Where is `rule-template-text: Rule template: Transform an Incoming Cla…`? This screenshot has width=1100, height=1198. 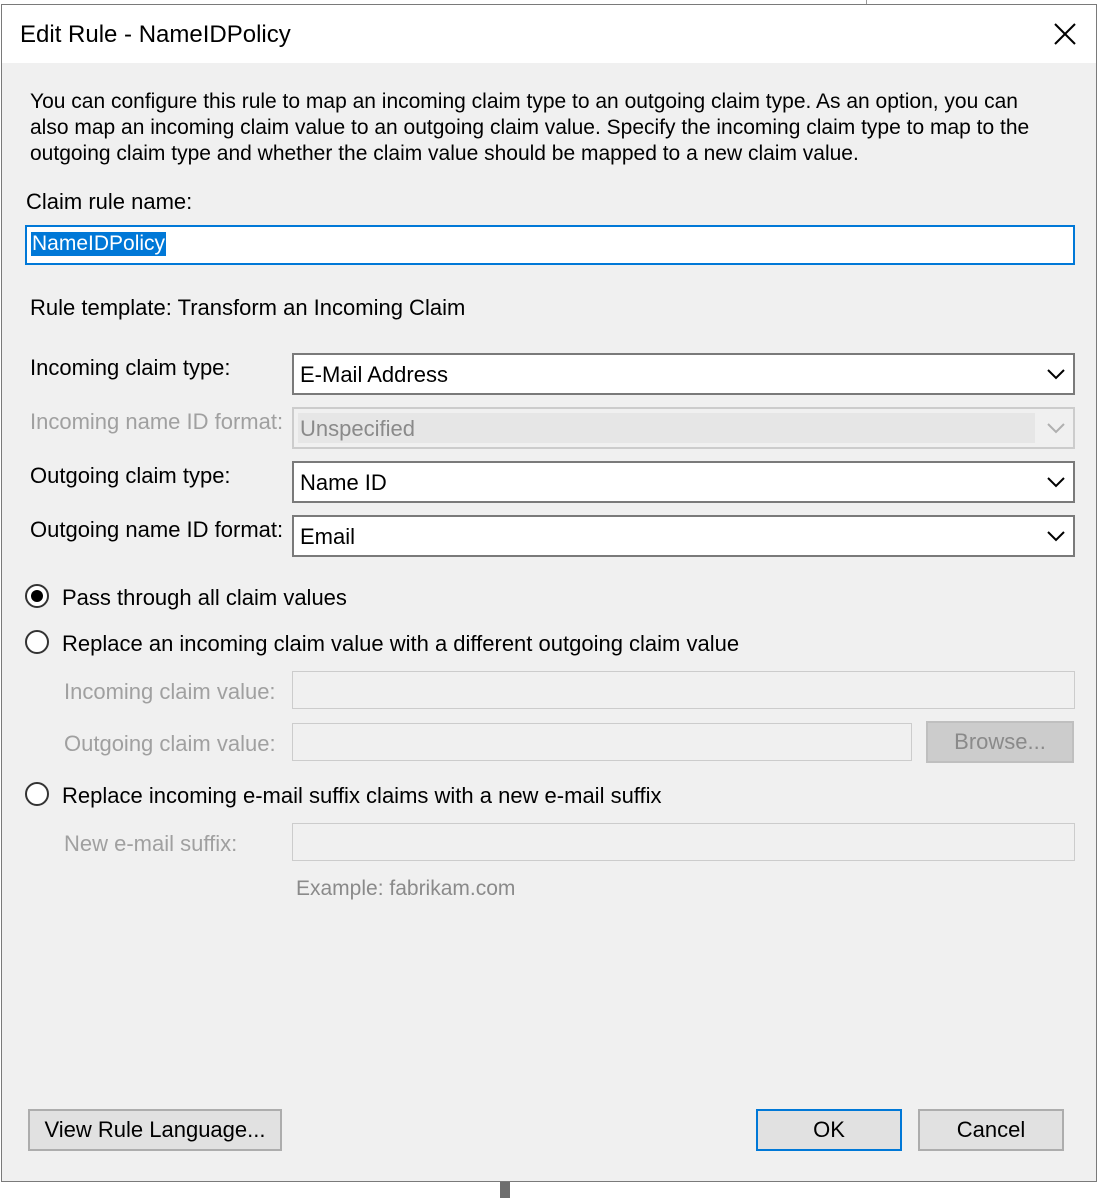
rule-template-text: Rule template: Transform an Incoming Cla… is located at coordinates (248, 307).